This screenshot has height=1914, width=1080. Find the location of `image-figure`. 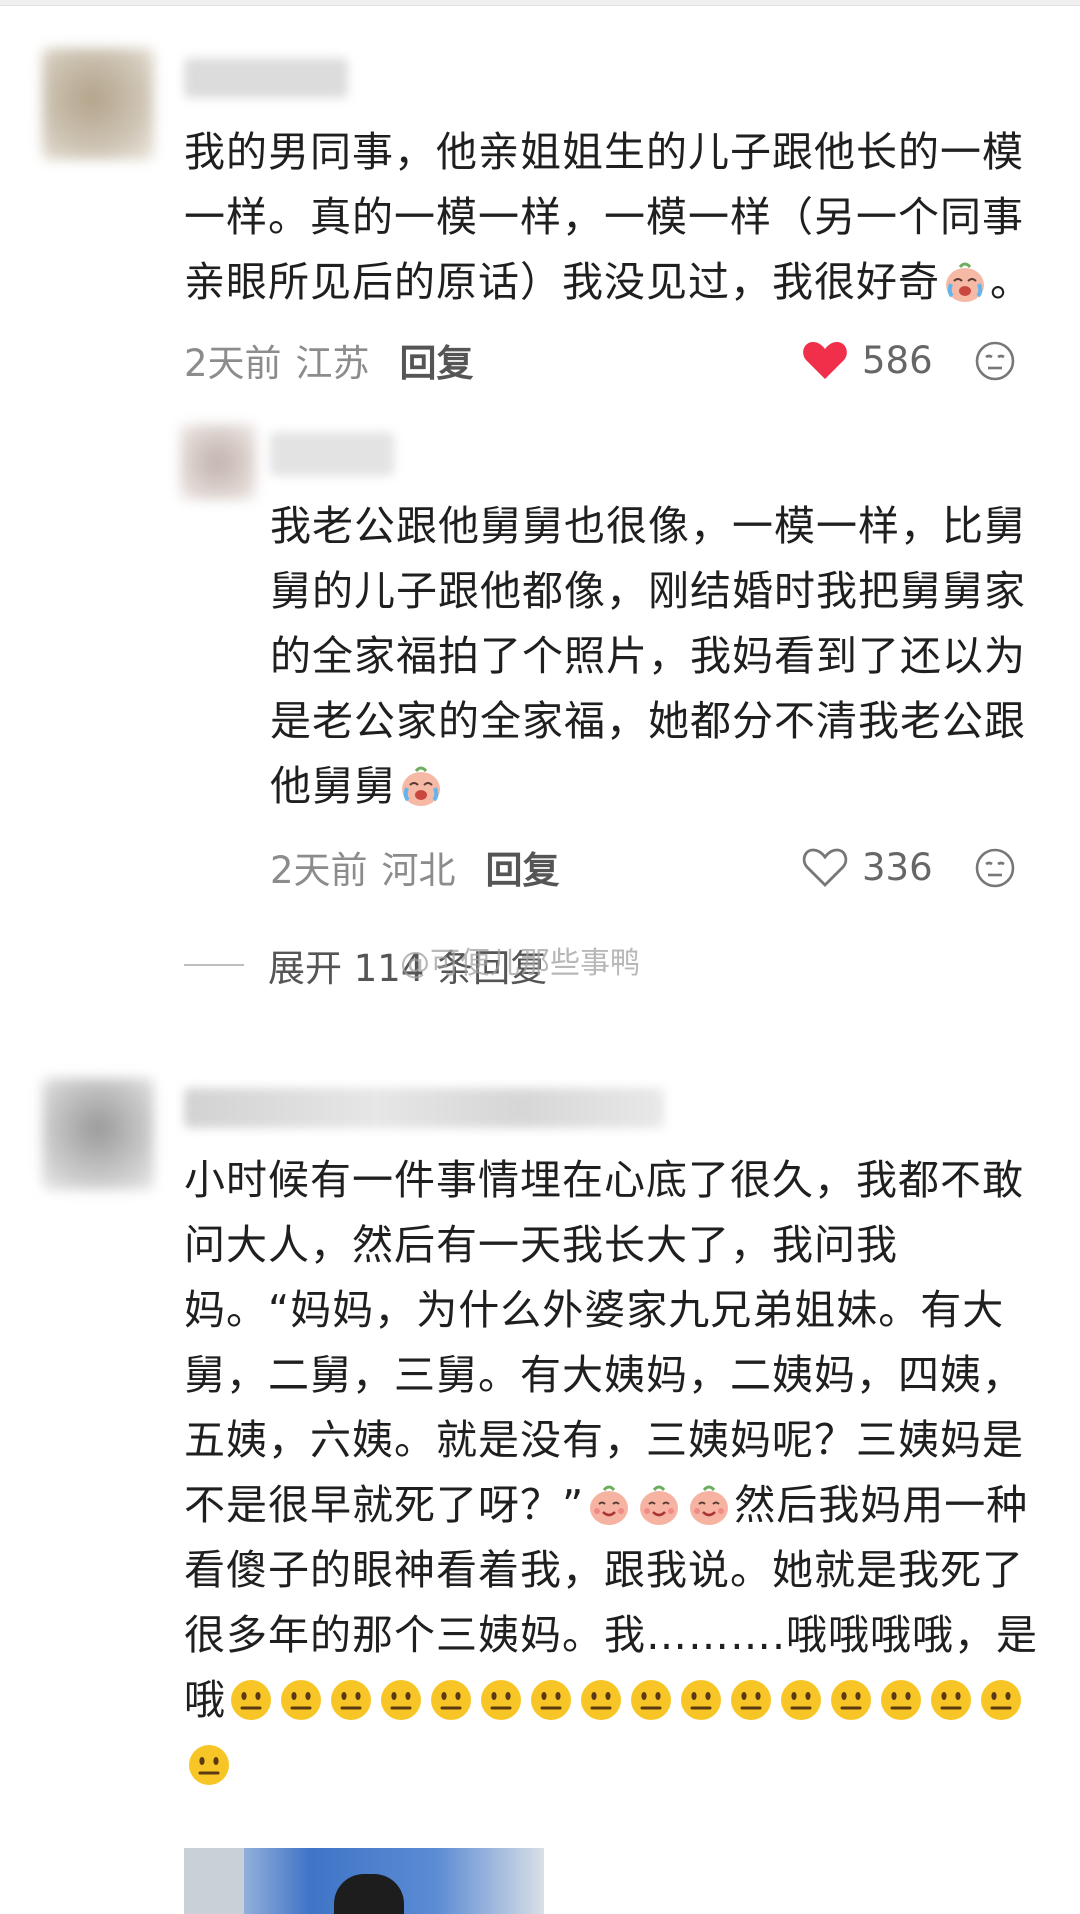

image-figure is located at coordinates (369, 1894).